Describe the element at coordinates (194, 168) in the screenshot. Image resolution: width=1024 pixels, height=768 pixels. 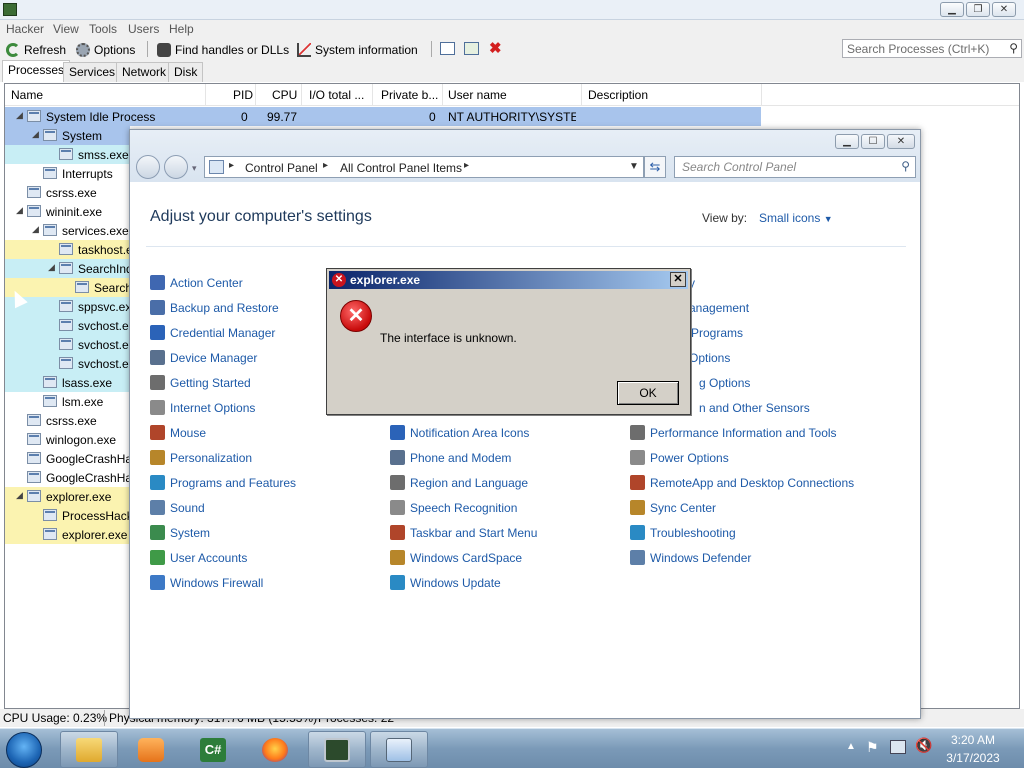
I see `recent-pages-icon: ▾` at that location.